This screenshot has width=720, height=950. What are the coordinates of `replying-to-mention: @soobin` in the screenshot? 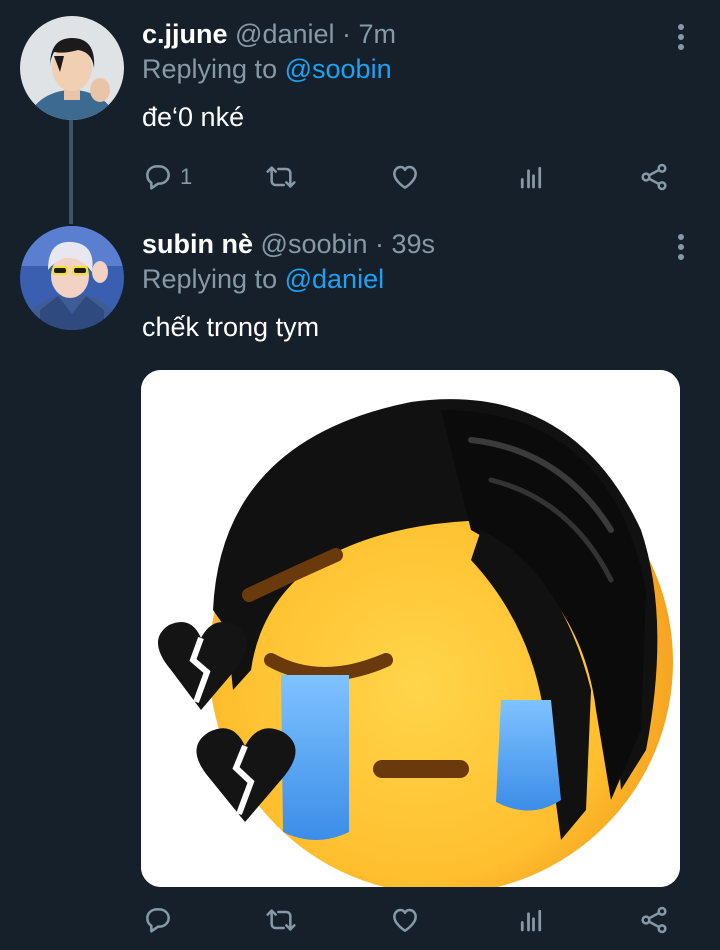 It's located at (338, 69).